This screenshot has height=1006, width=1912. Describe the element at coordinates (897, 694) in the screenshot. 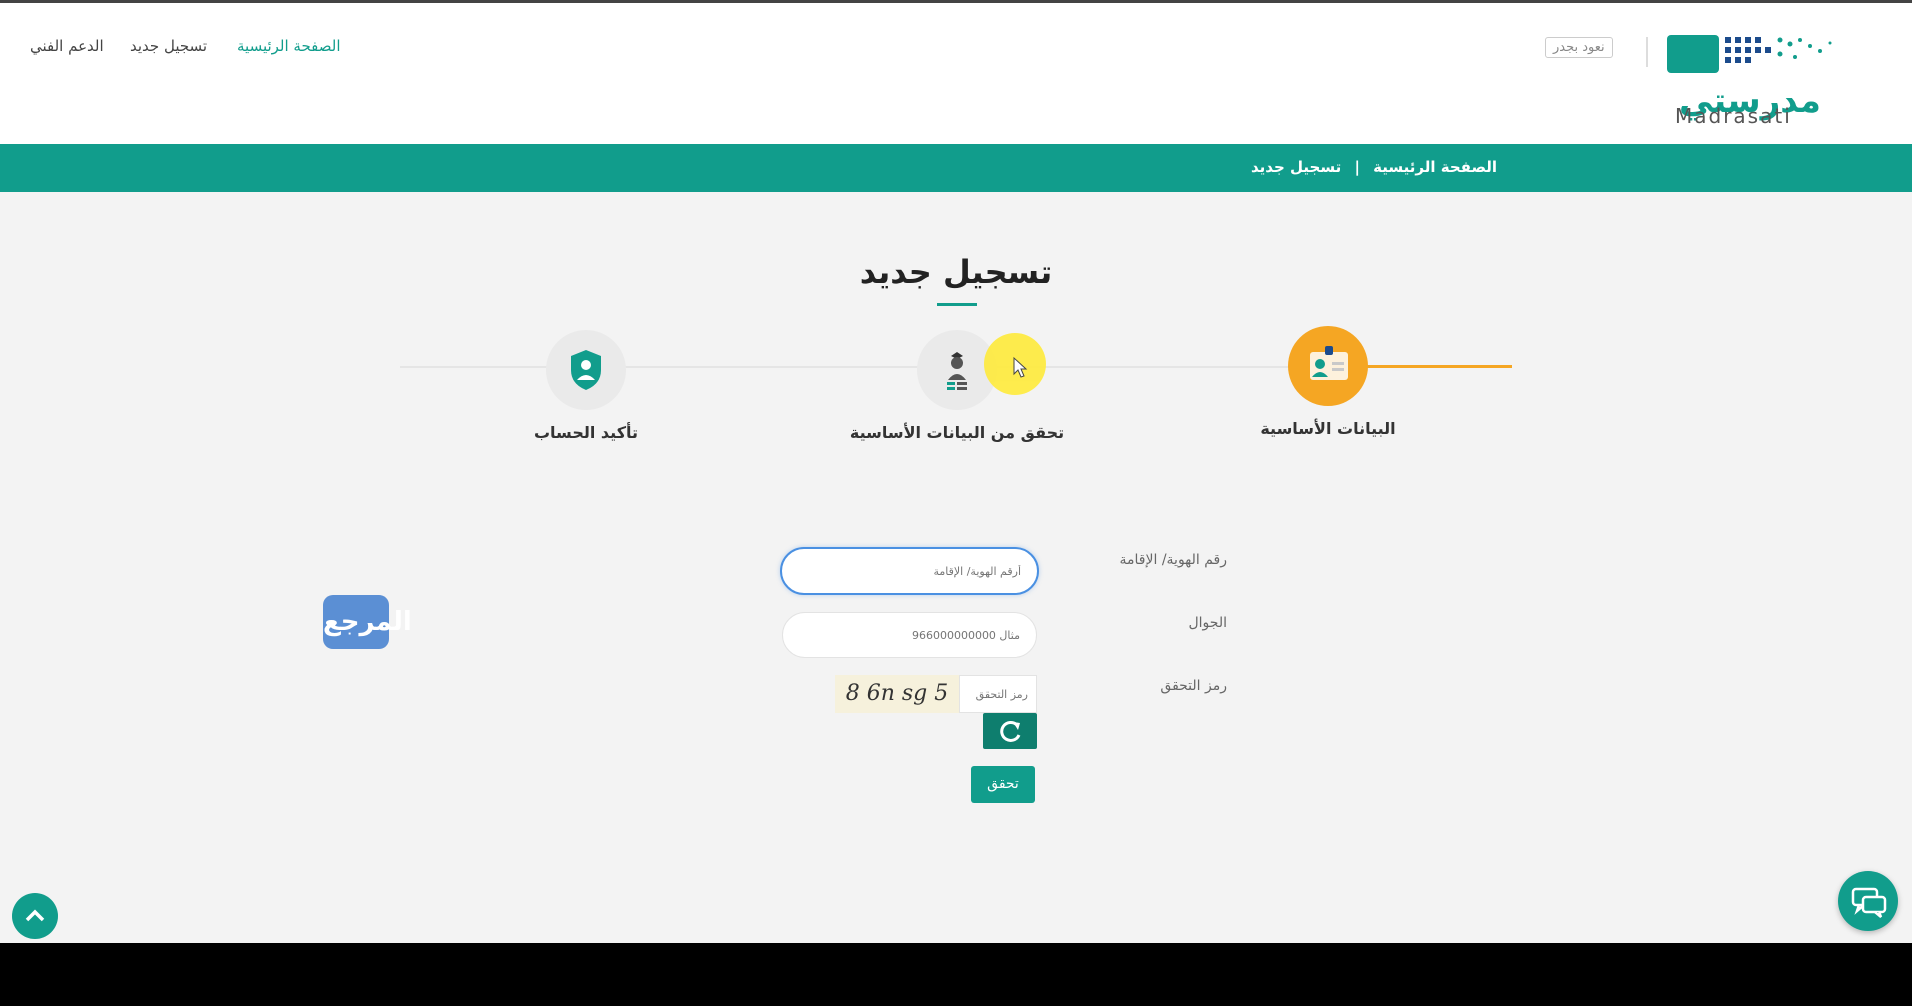

I see `captcha-image: 8 6n sg 5` at that location.